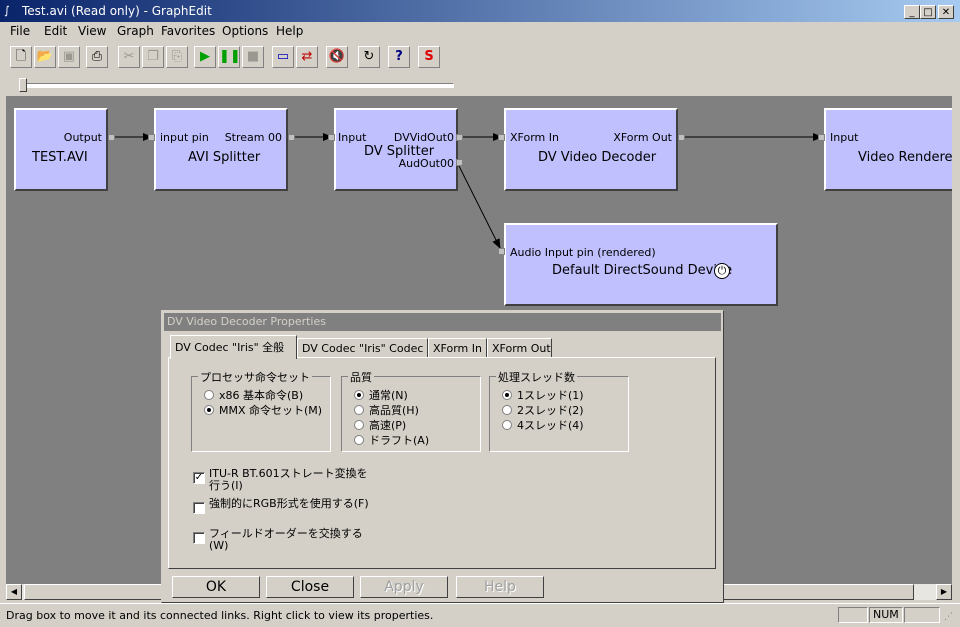 The image size is (960, 627). What do you see at coordinates (229, 57) in the screenshot?
I see `pause-icon: ❚❚` at bounding box center [229, 57].